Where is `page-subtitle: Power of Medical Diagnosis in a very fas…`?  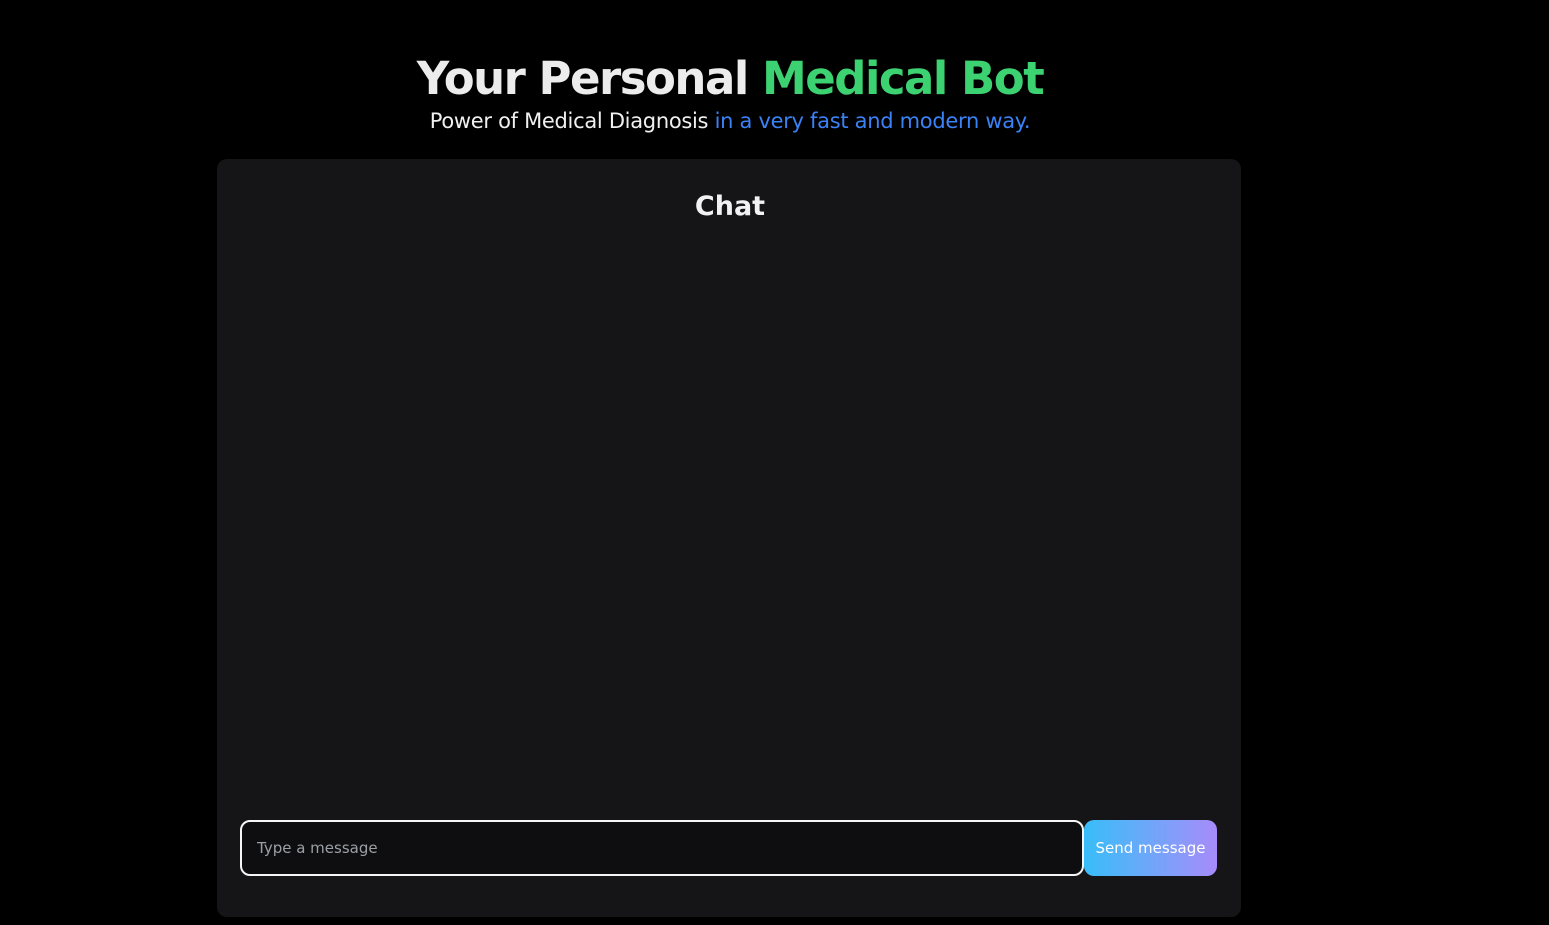 page-subtitle: Power of Medical Diagnosis in a very fas… is located at coordinates (730, 121).